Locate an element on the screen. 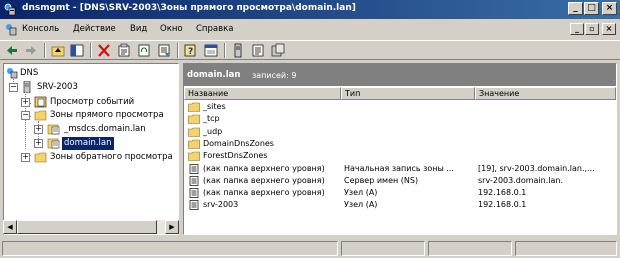 This screenshot has height=258, width=620. new-record-icon is located at coordinates (258, 50).